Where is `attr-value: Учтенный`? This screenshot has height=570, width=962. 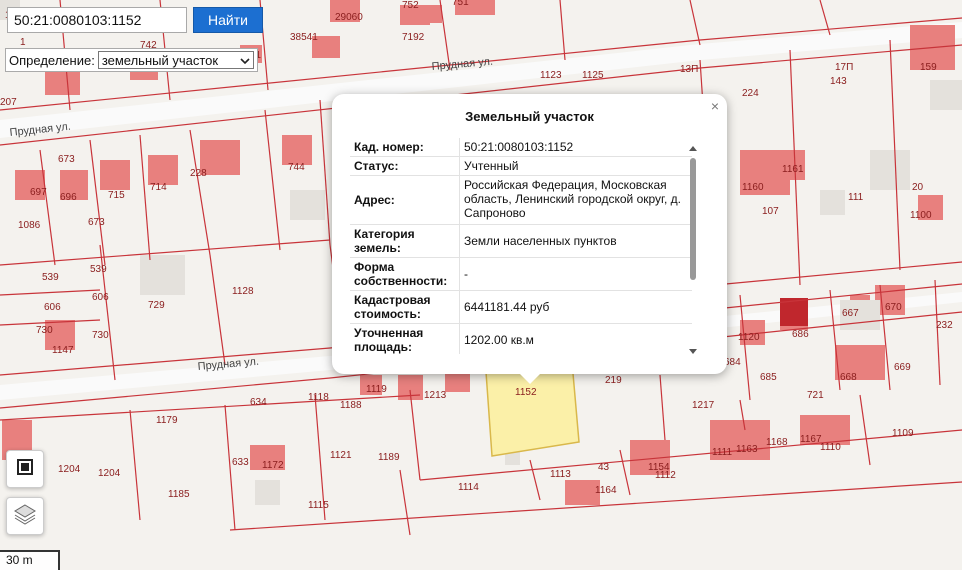
attr-value: Учтенный is located at coordinates (491, 166).